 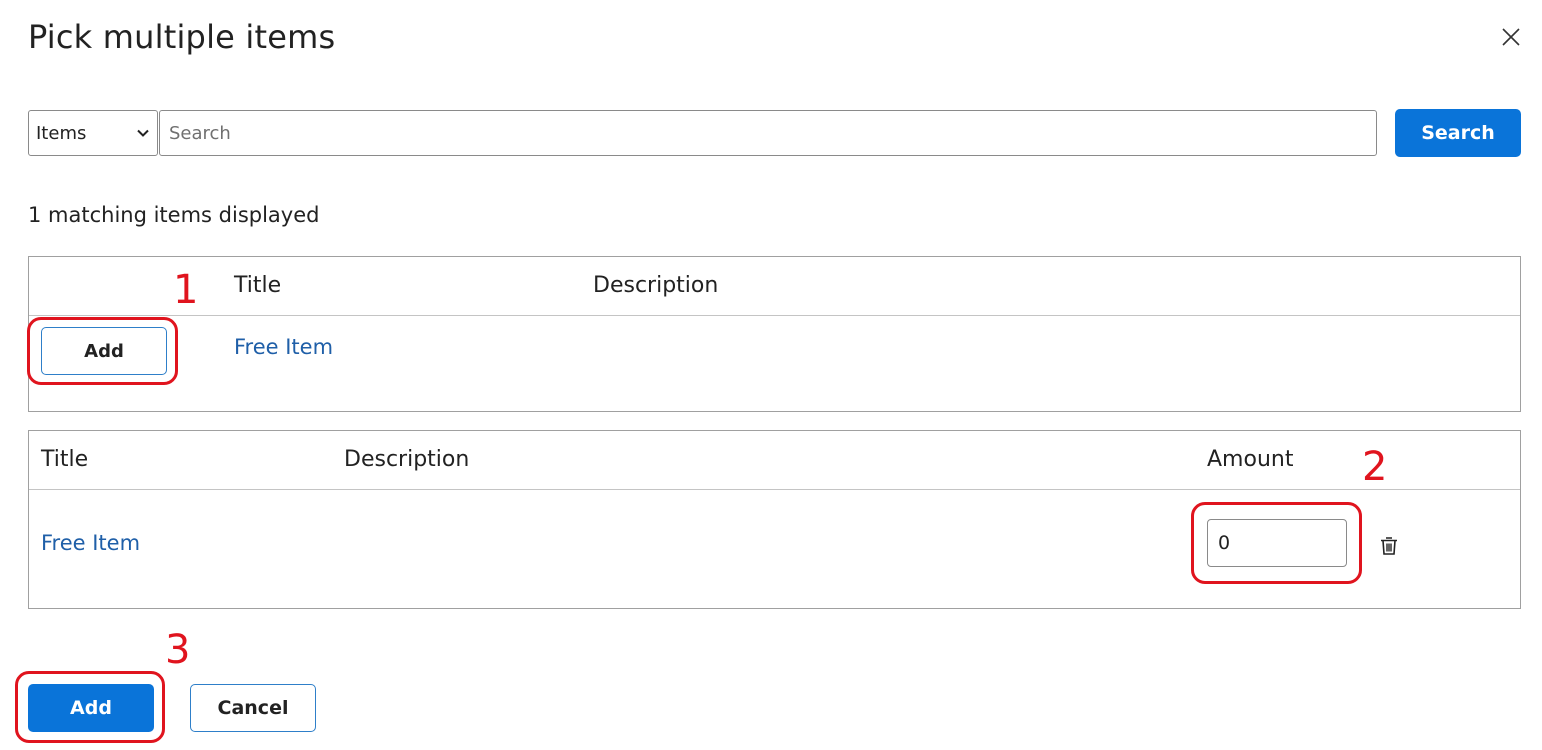 I want to click on amount-input, so click(x=1277, y=543).